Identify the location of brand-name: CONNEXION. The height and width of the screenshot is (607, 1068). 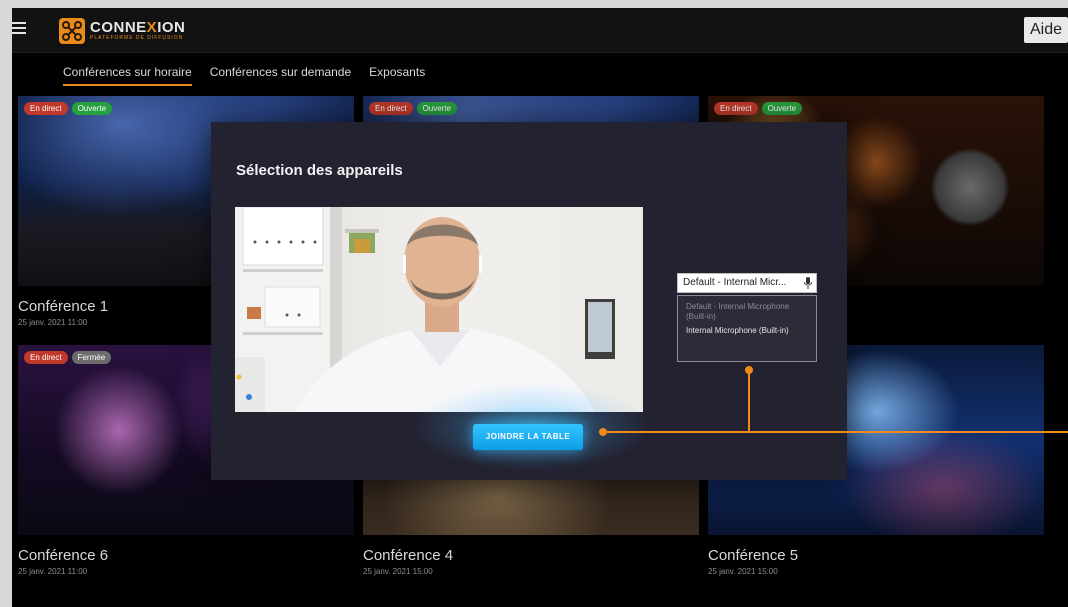
(138, 27).